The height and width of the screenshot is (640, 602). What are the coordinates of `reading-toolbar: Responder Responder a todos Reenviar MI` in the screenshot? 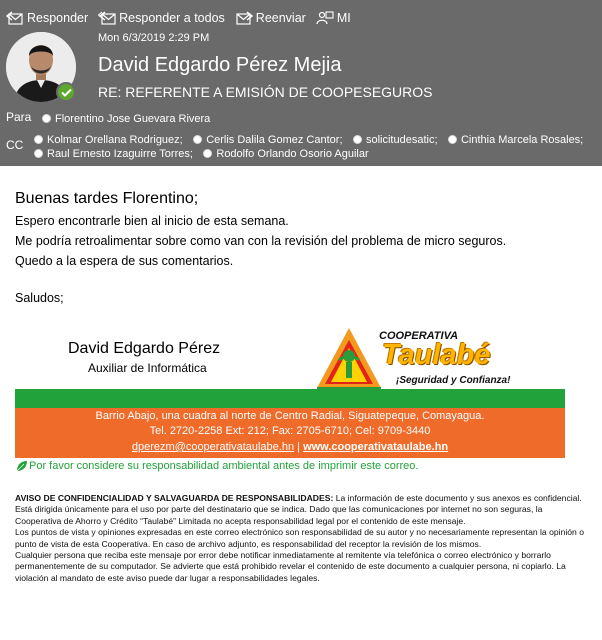 It's located at (183, 18).